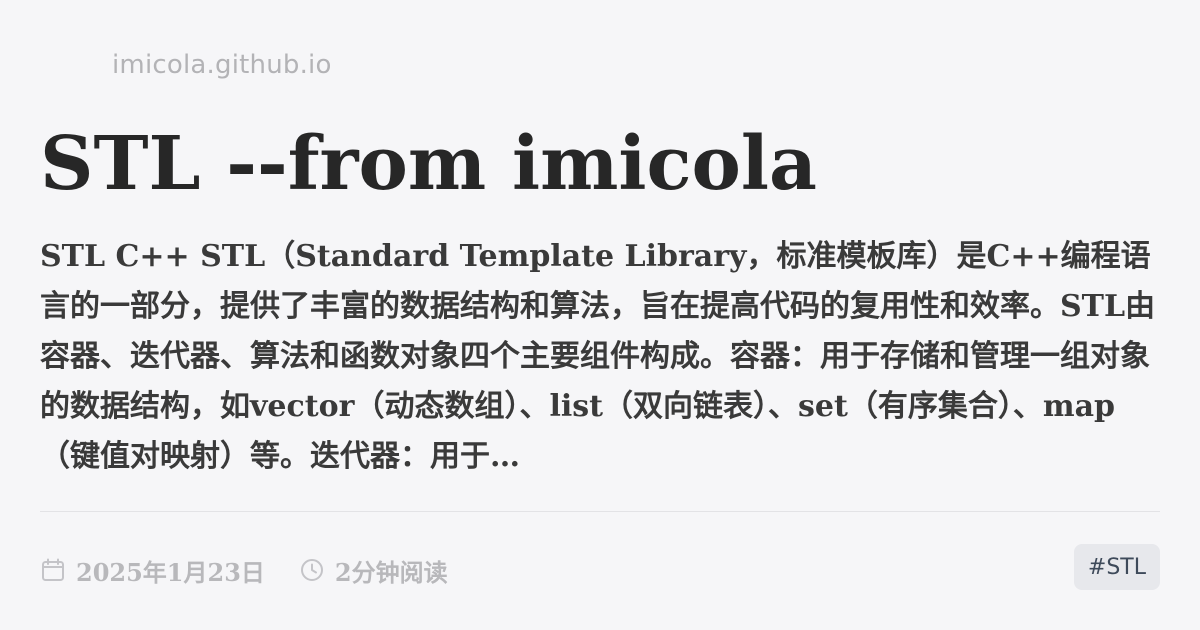 This screenshot has width=1200, height=630. What do you see at coordinates (428, 164) in the screenshot?
I see `post-title: STL --from imicola` at bounding box center [428, 164].